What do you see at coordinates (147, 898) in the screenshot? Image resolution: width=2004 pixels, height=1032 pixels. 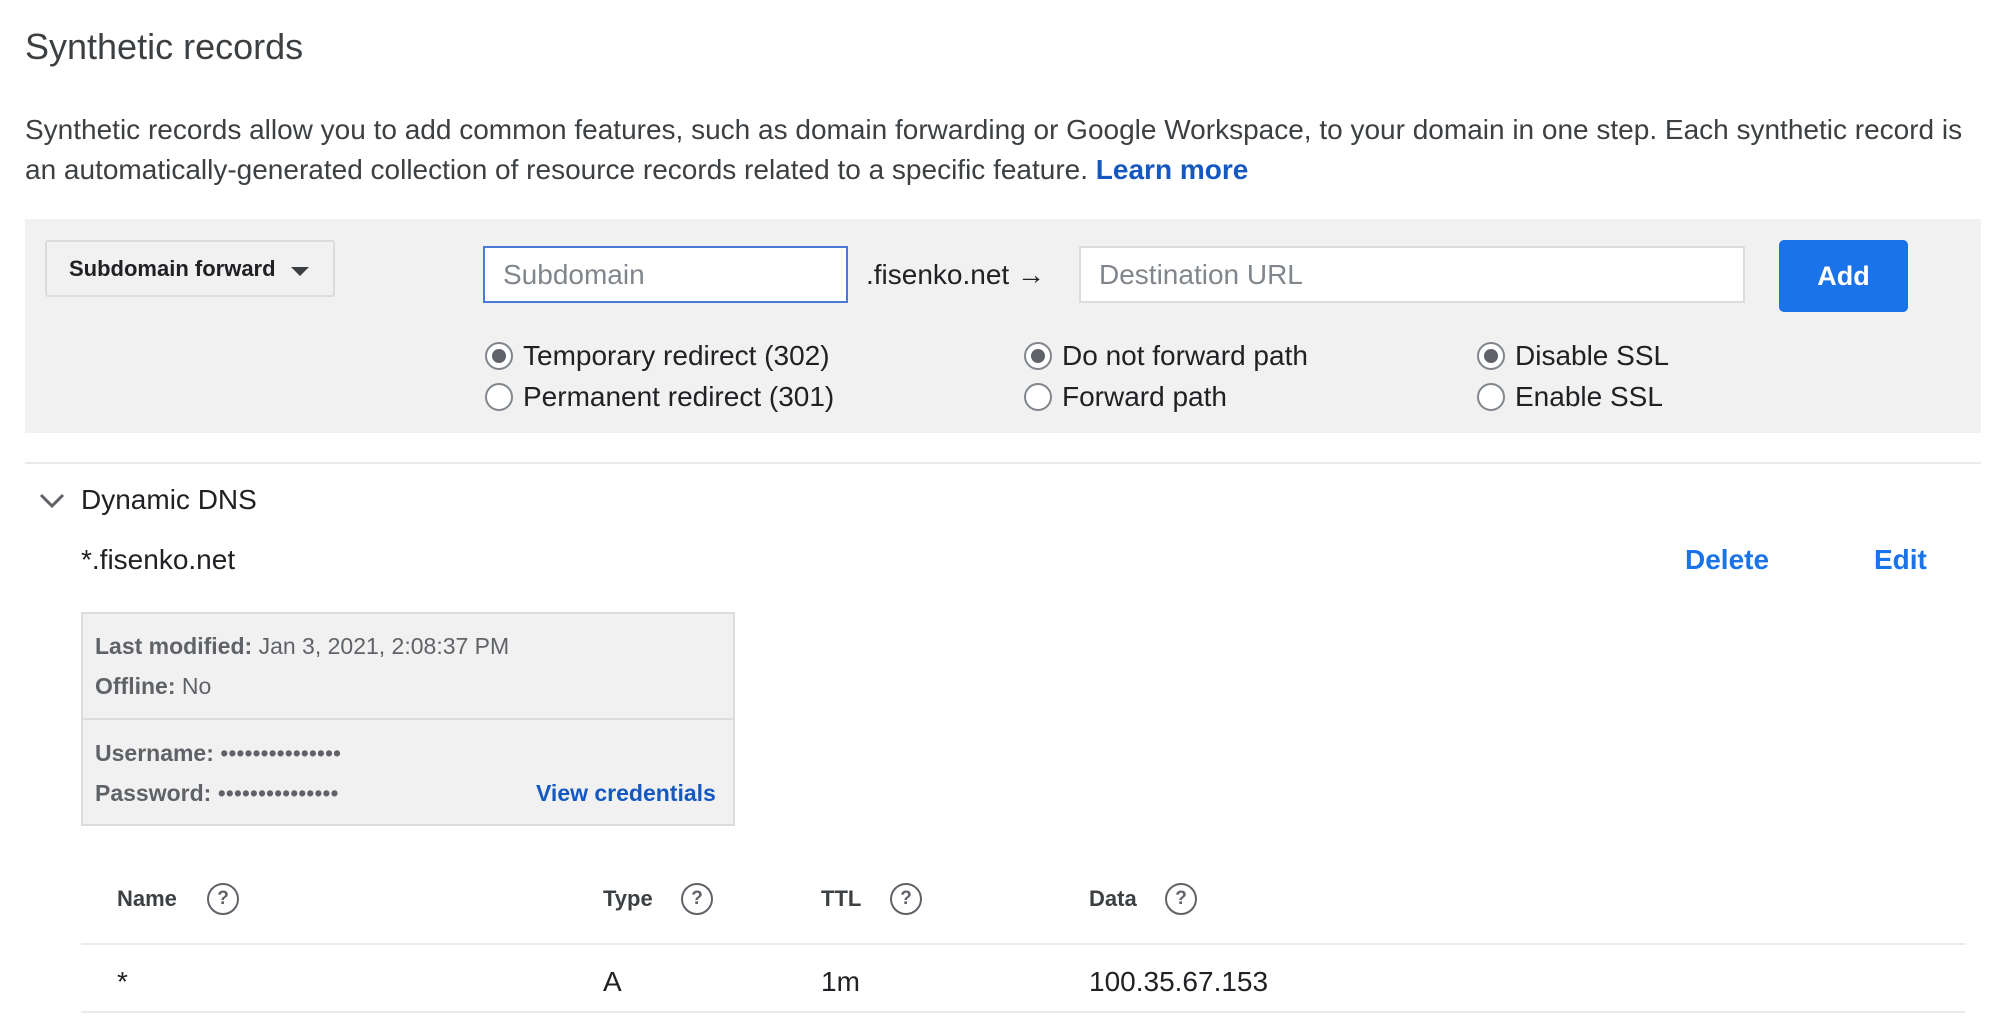 I see `column-header-name: Name` at bounding box center [147, 898].